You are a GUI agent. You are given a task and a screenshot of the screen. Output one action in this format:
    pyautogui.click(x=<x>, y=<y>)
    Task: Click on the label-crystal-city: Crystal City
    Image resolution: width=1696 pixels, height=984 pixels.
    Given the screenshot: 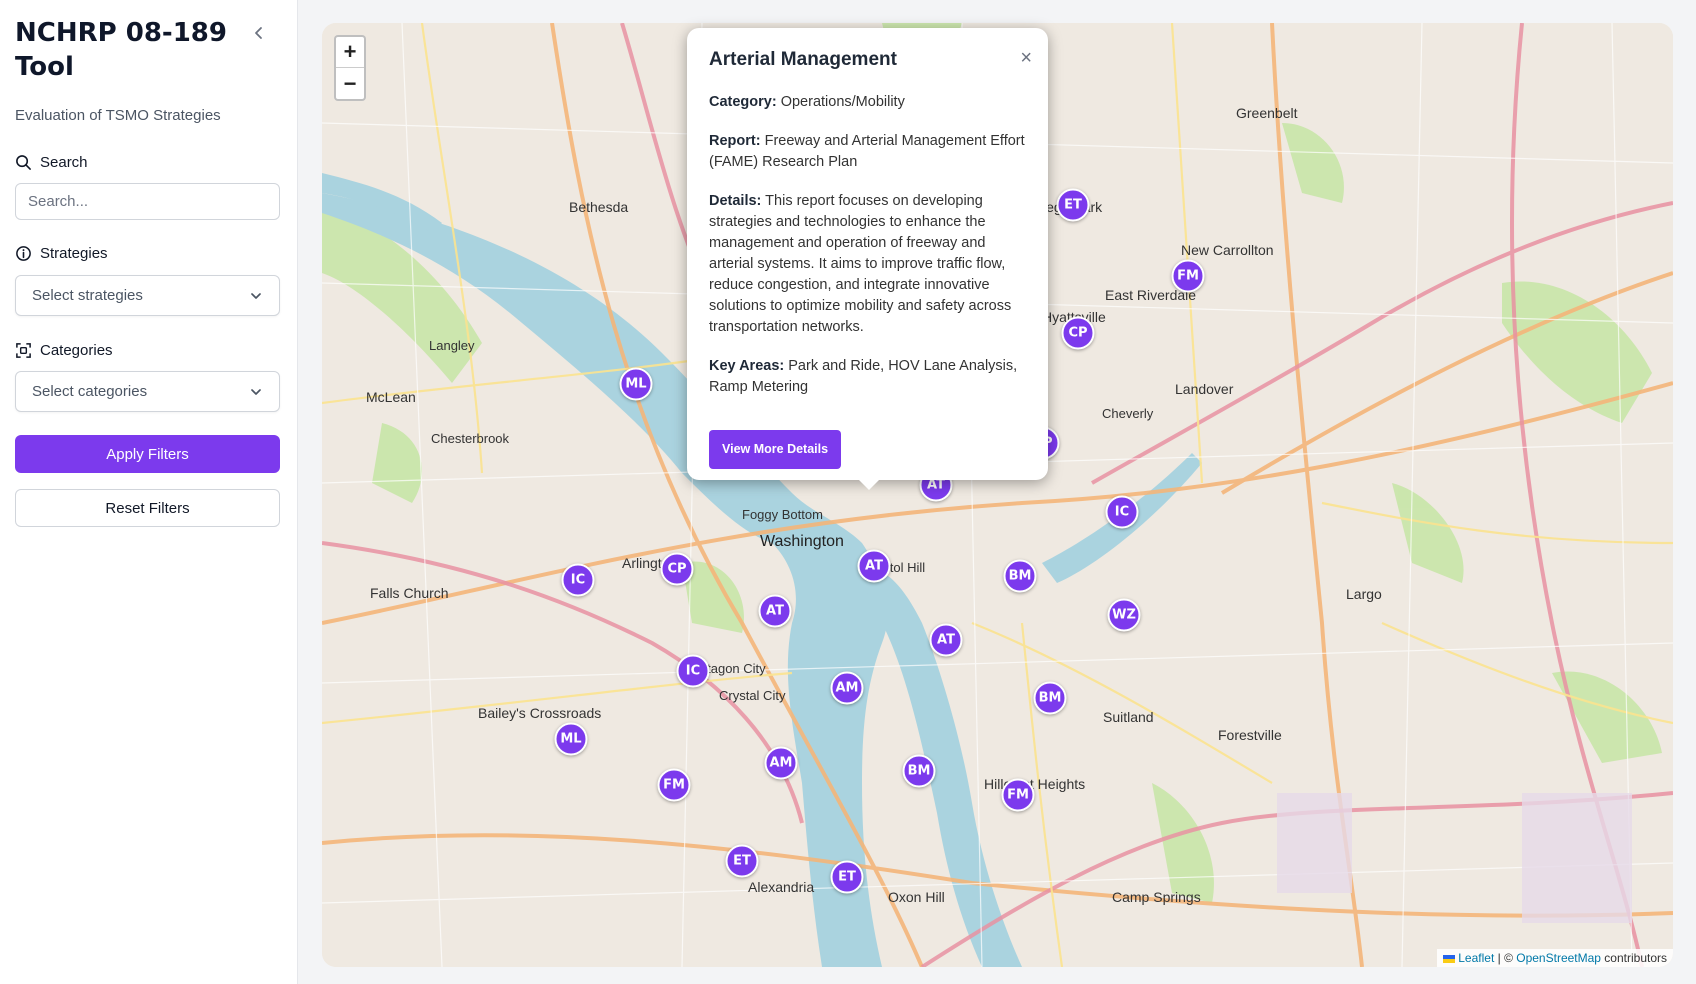 What is the action you would take?
    pyautogui.click(x=752, y=695)
    